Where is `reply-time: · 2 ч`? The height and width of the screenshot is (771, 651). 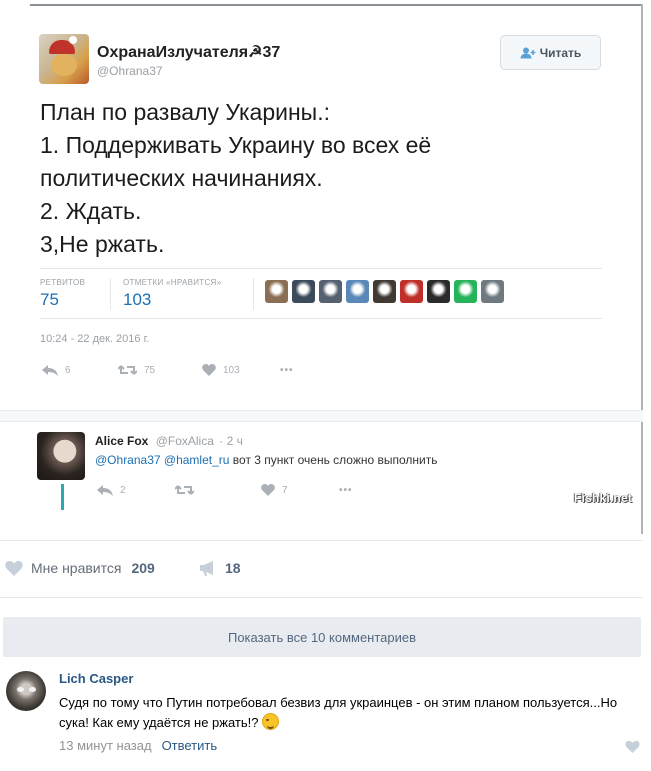 reply-time: · 2 ч is located at coordinates (231, 441).